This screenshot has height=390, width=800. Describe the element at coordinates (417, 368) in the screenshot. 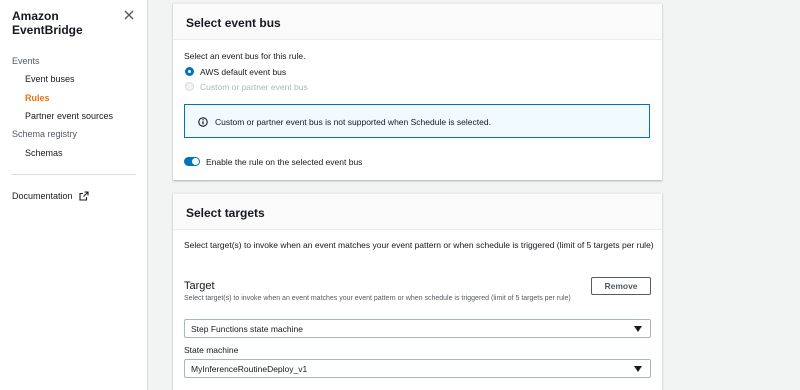

I see `state-machine-select: MyInferenceRoutineDeploy_v1` at that location.